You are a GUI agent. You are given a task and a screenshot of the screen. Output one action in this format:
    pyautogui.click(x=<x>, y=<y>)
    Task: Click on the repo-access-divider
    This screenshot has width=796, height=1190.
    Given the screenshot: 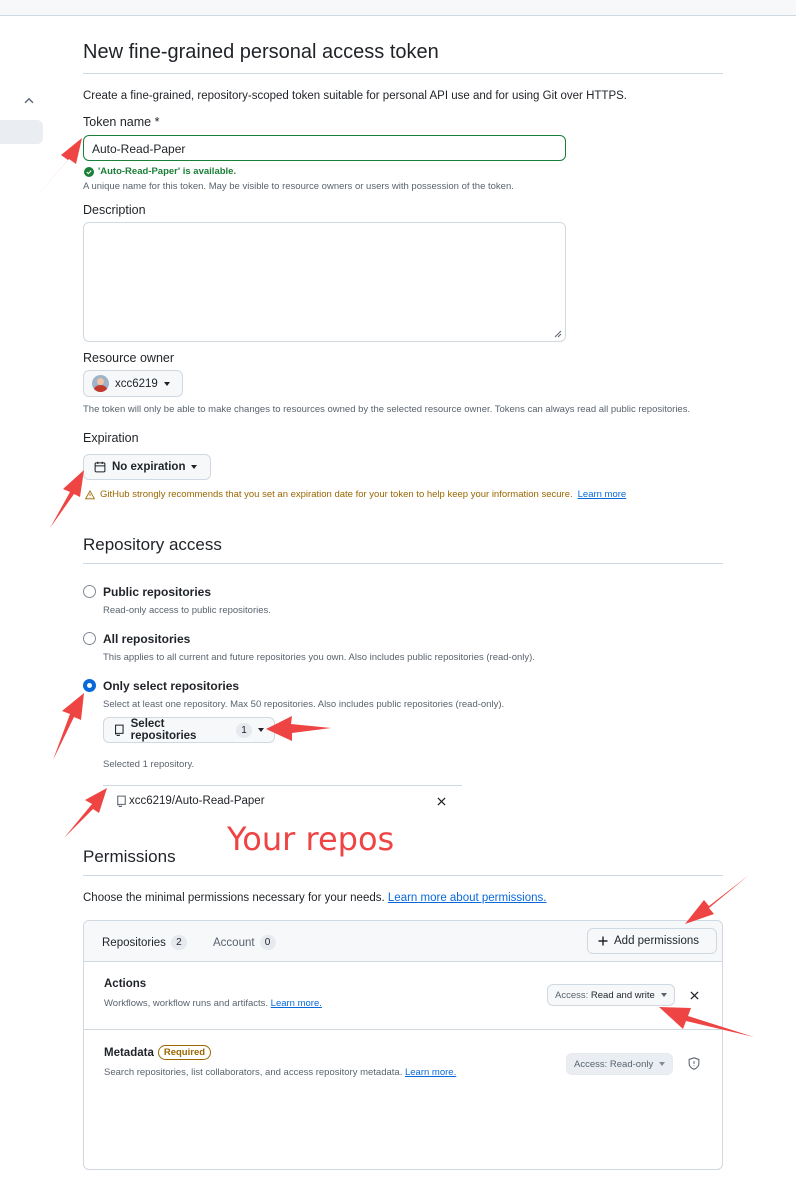 What is the action you would take?
    pyautogui.click(x=403, y=563)
    